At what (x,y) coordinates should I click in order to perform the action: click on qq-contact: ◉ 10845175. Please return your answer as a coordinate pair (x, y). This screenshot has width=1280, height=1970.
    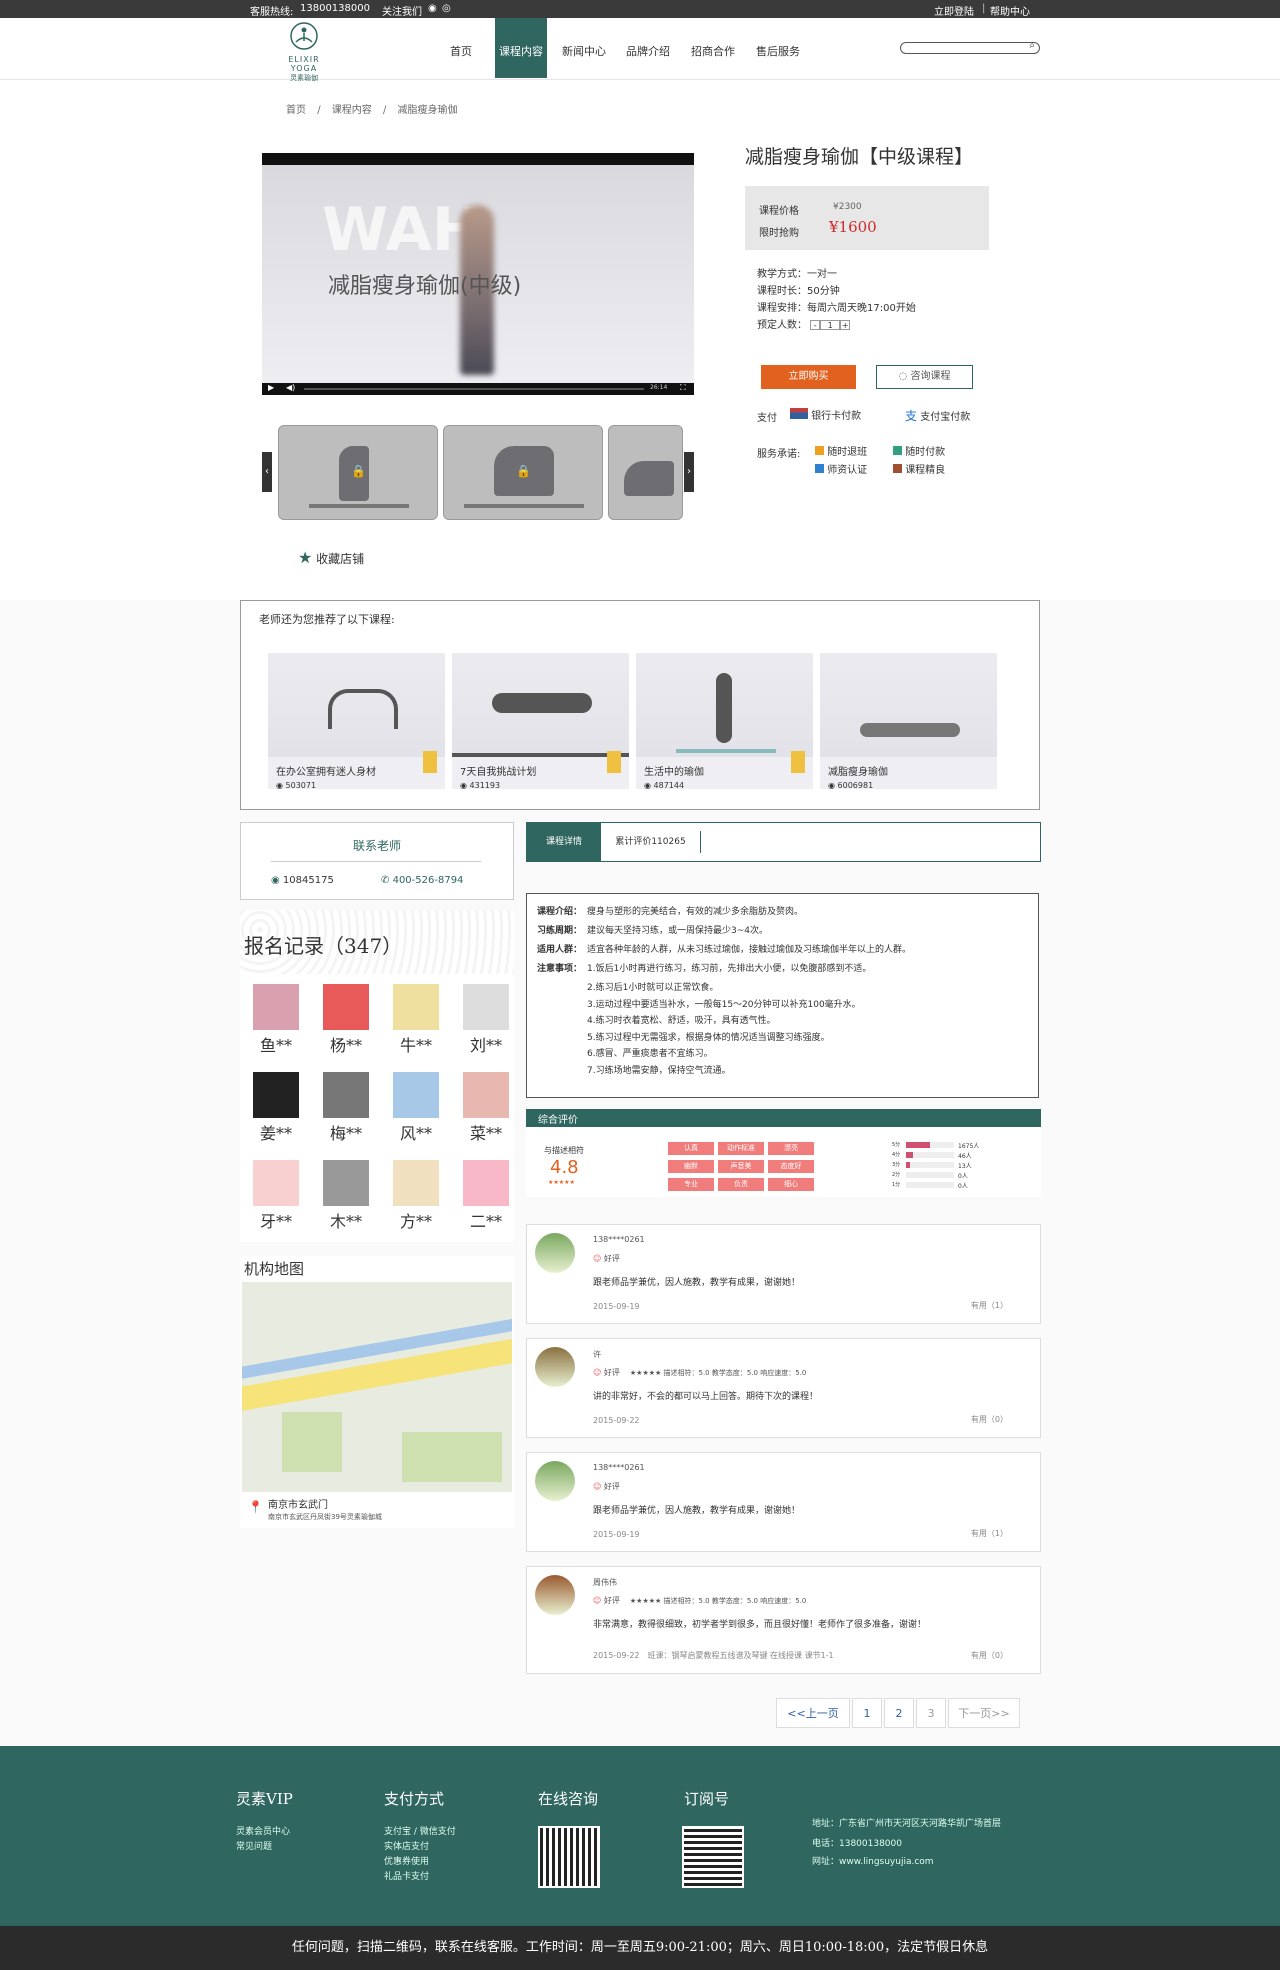
    Looking at the image, I should click on (302, 880).